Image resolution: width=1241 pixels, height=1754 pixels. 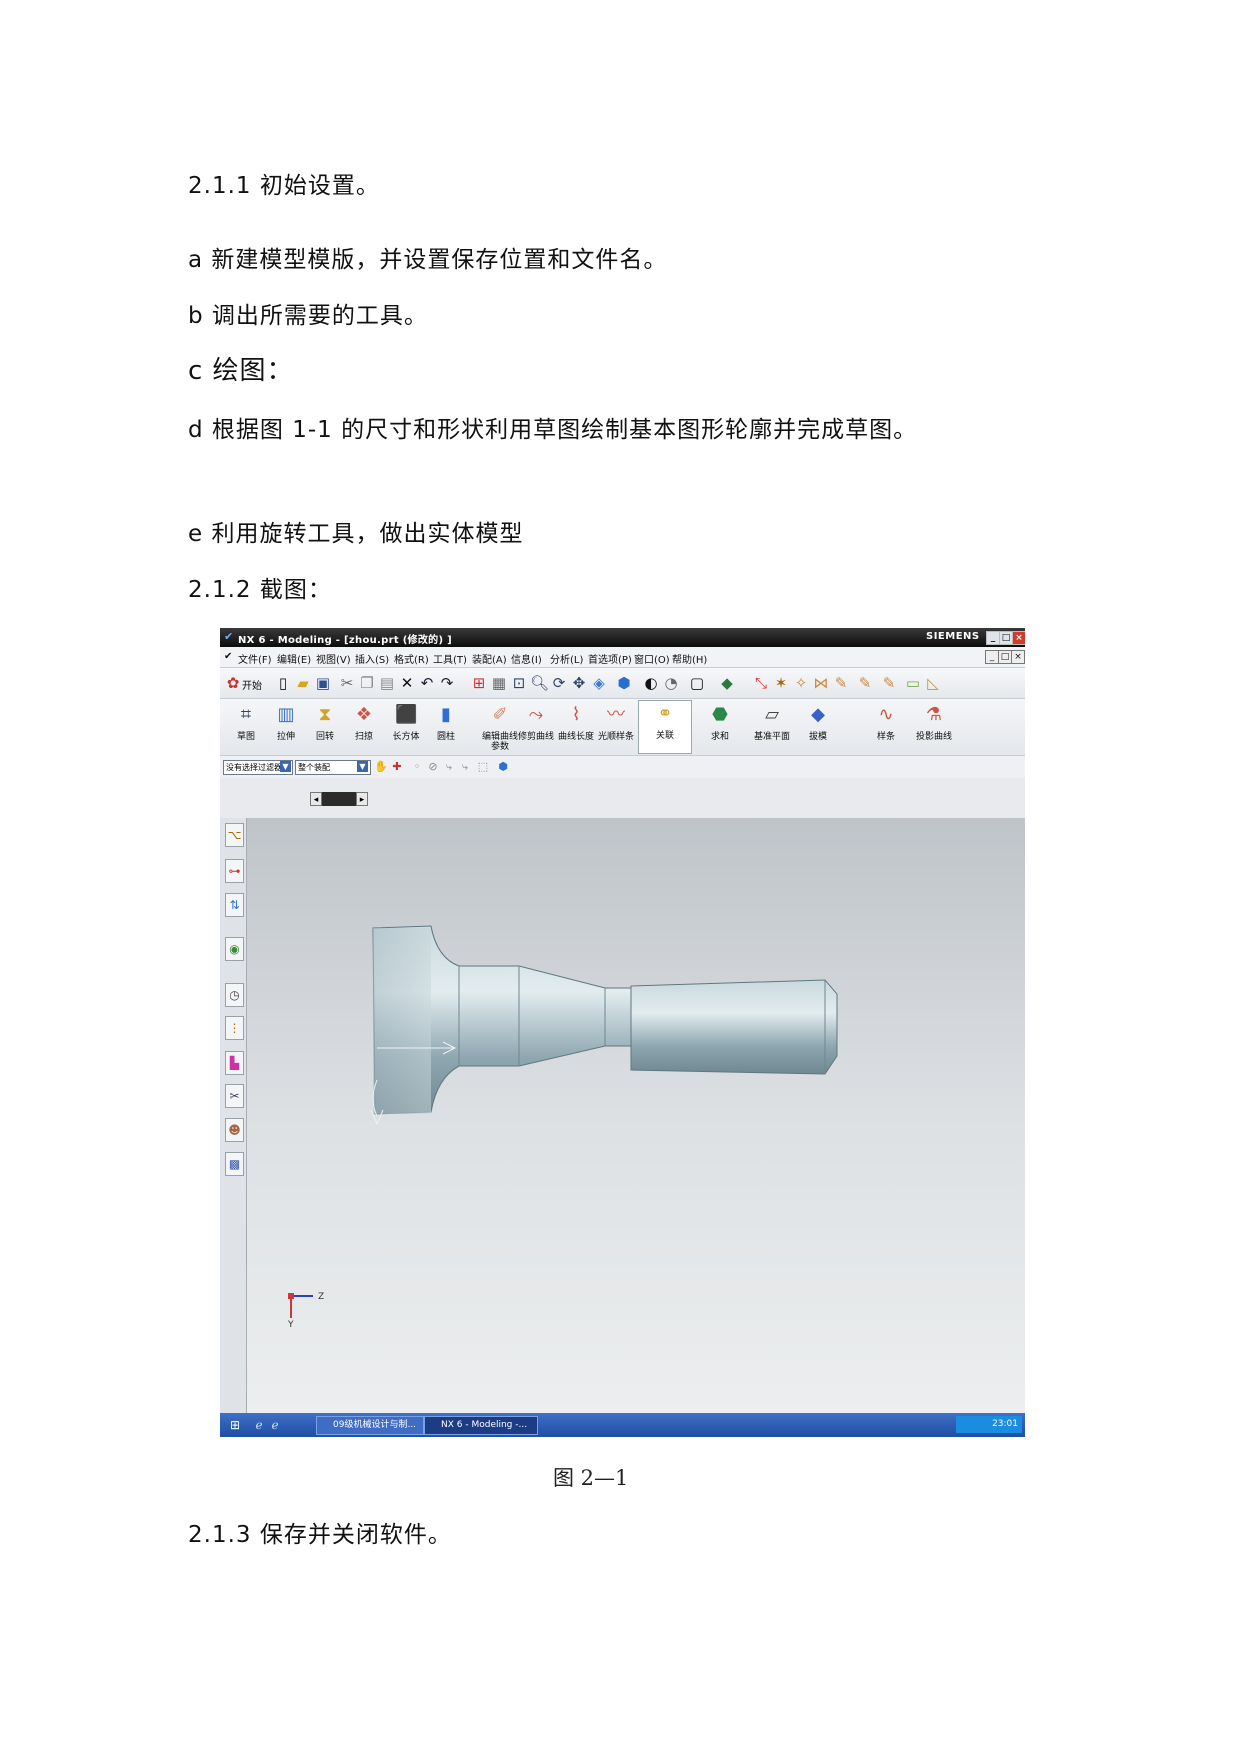 What do you see at coordinates (234, 835) in the screenshot?
I see `assembly-navigator-icon: ⌥` at bounding box center [234, 835].